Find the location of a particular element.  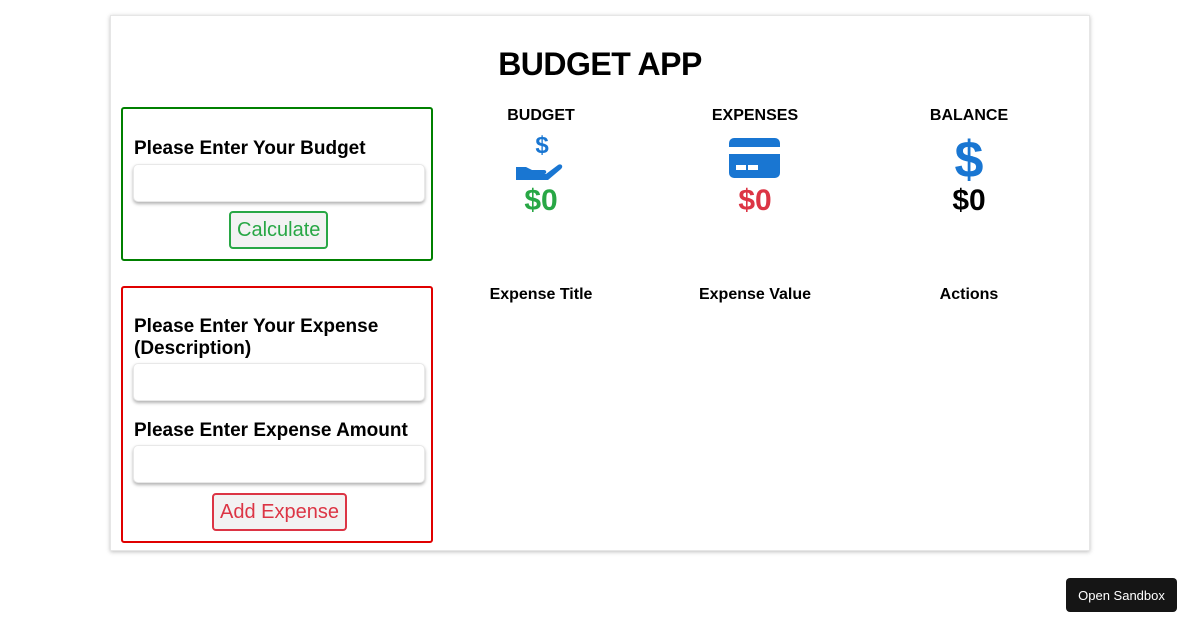

add-expense-button: Add Expense is located at coordinates (279, 512).